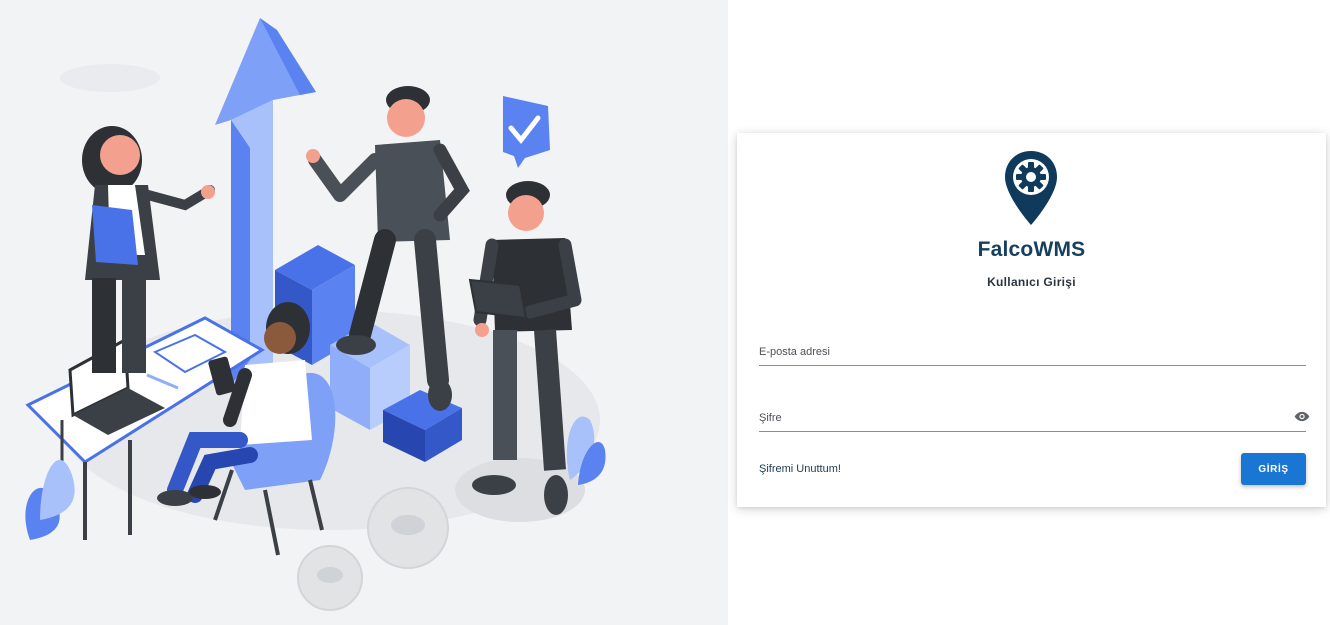 The height and width of the screenshot is (625, 1330). What do you see at coordinates (1031, 249) in the screenshot?
I see `brand-name: FalcoWMS` at bounding box center [1031, 249].